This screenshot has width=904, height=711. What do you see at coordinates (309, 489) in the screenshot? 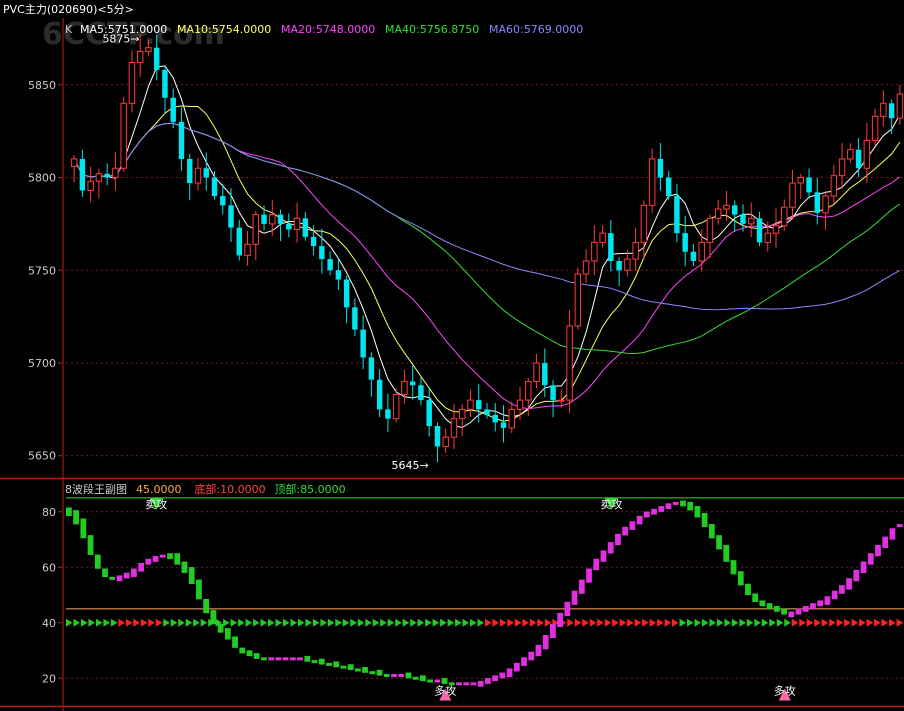
I see `sub-param: 顶部:85.0000` at bounding box center [309, 489].